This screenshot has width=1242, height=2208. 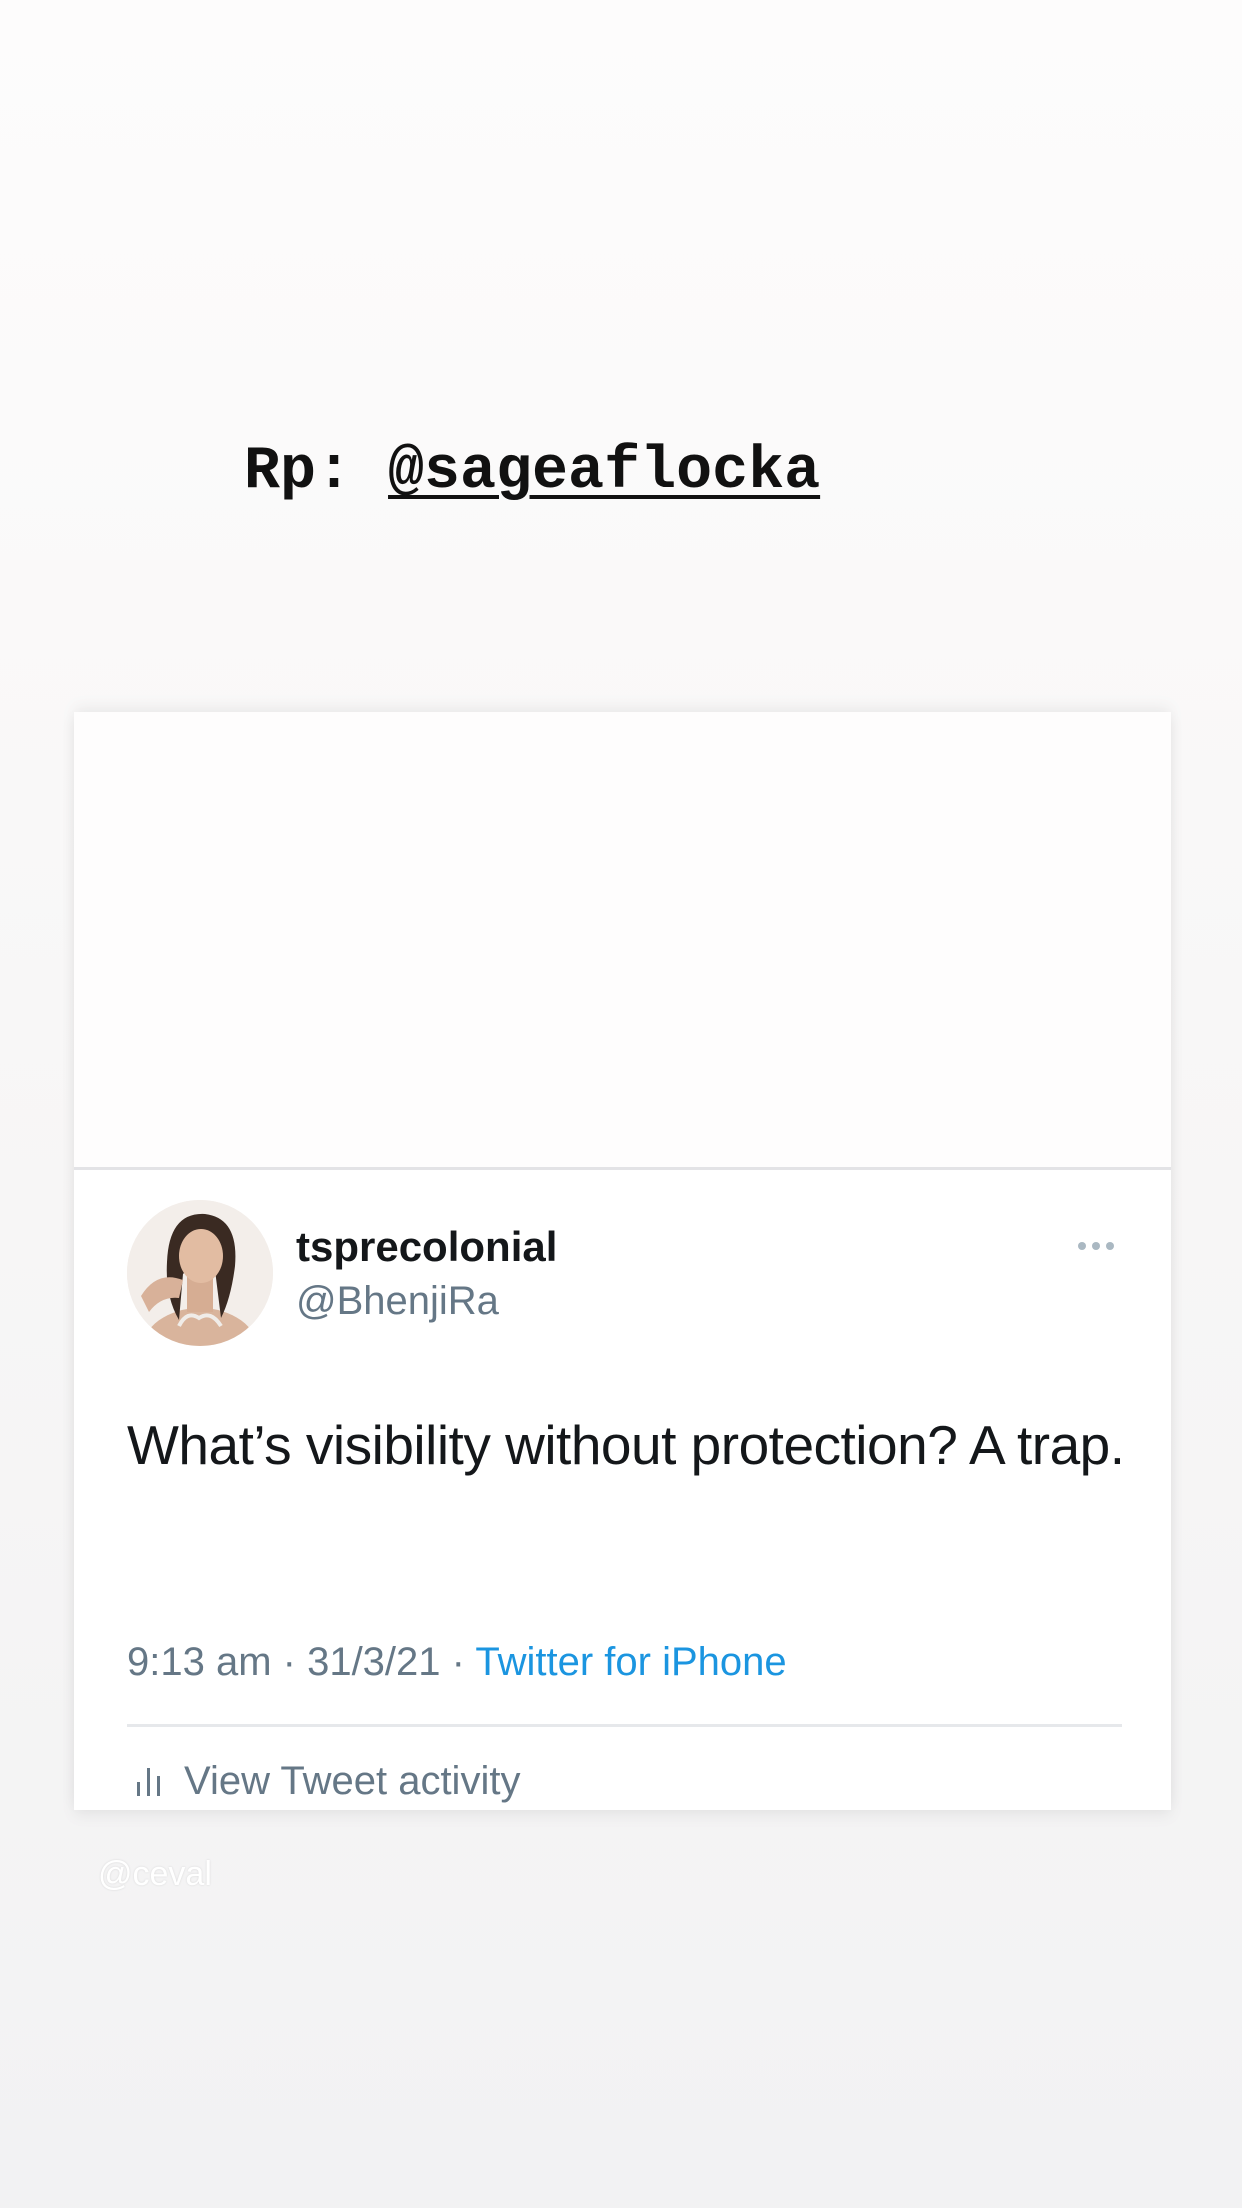 What do you see at coordinates (630, 1662) in the screenshot?
I see `tweet-source-link: Twitter for iPhone` at bounding box center [630, 1662].